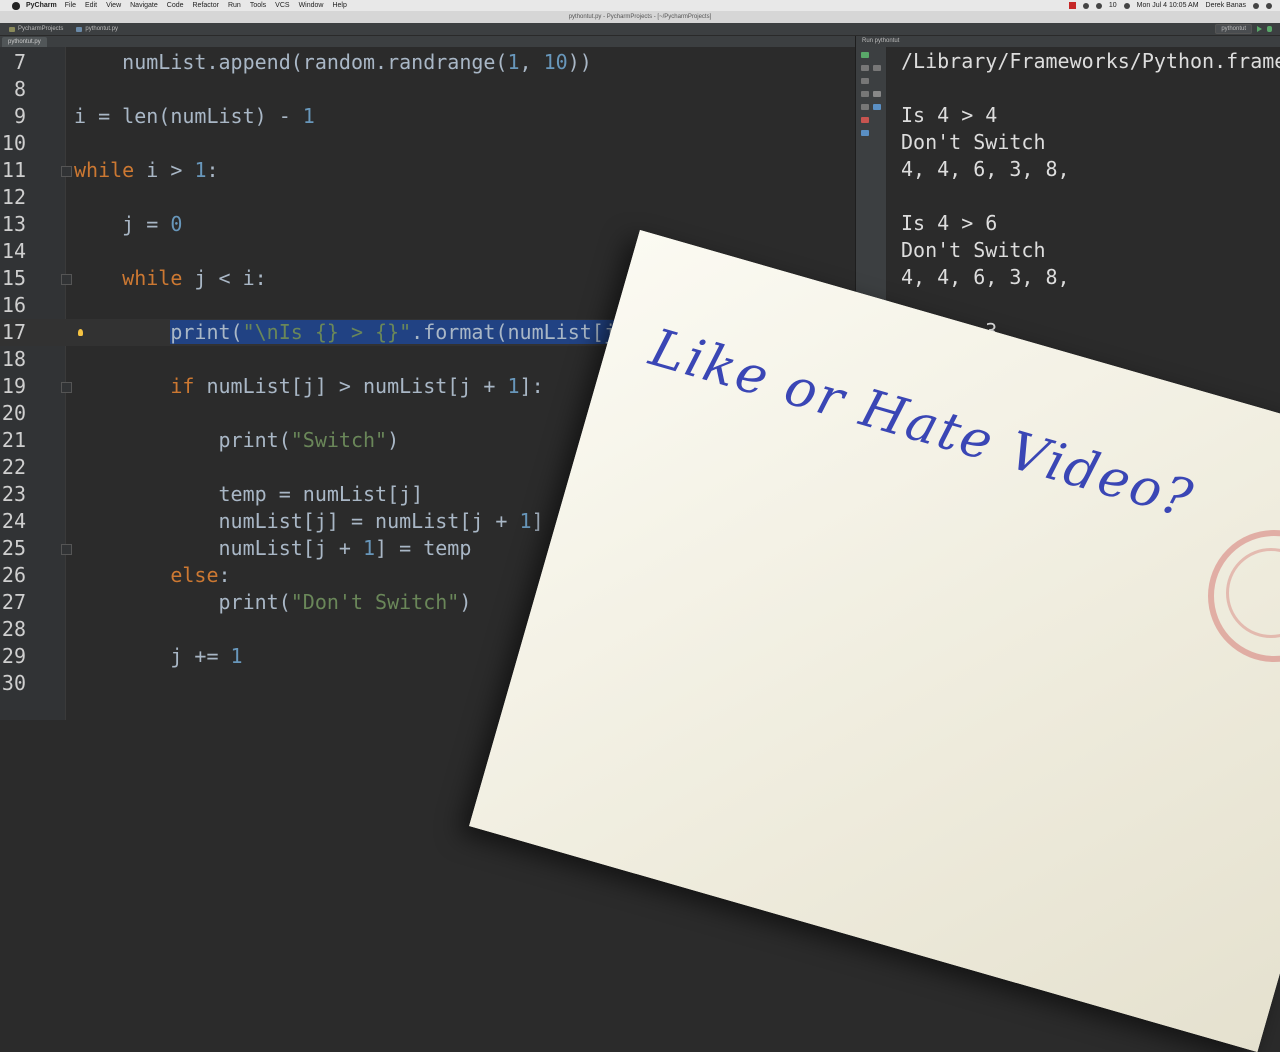 The image size is (1280, 1052). What do you see at coordinates (985, 169) in the screenshot?
I see `console-line: 4, 4, 6, 3, 8,` at bounding box center [985, 169].